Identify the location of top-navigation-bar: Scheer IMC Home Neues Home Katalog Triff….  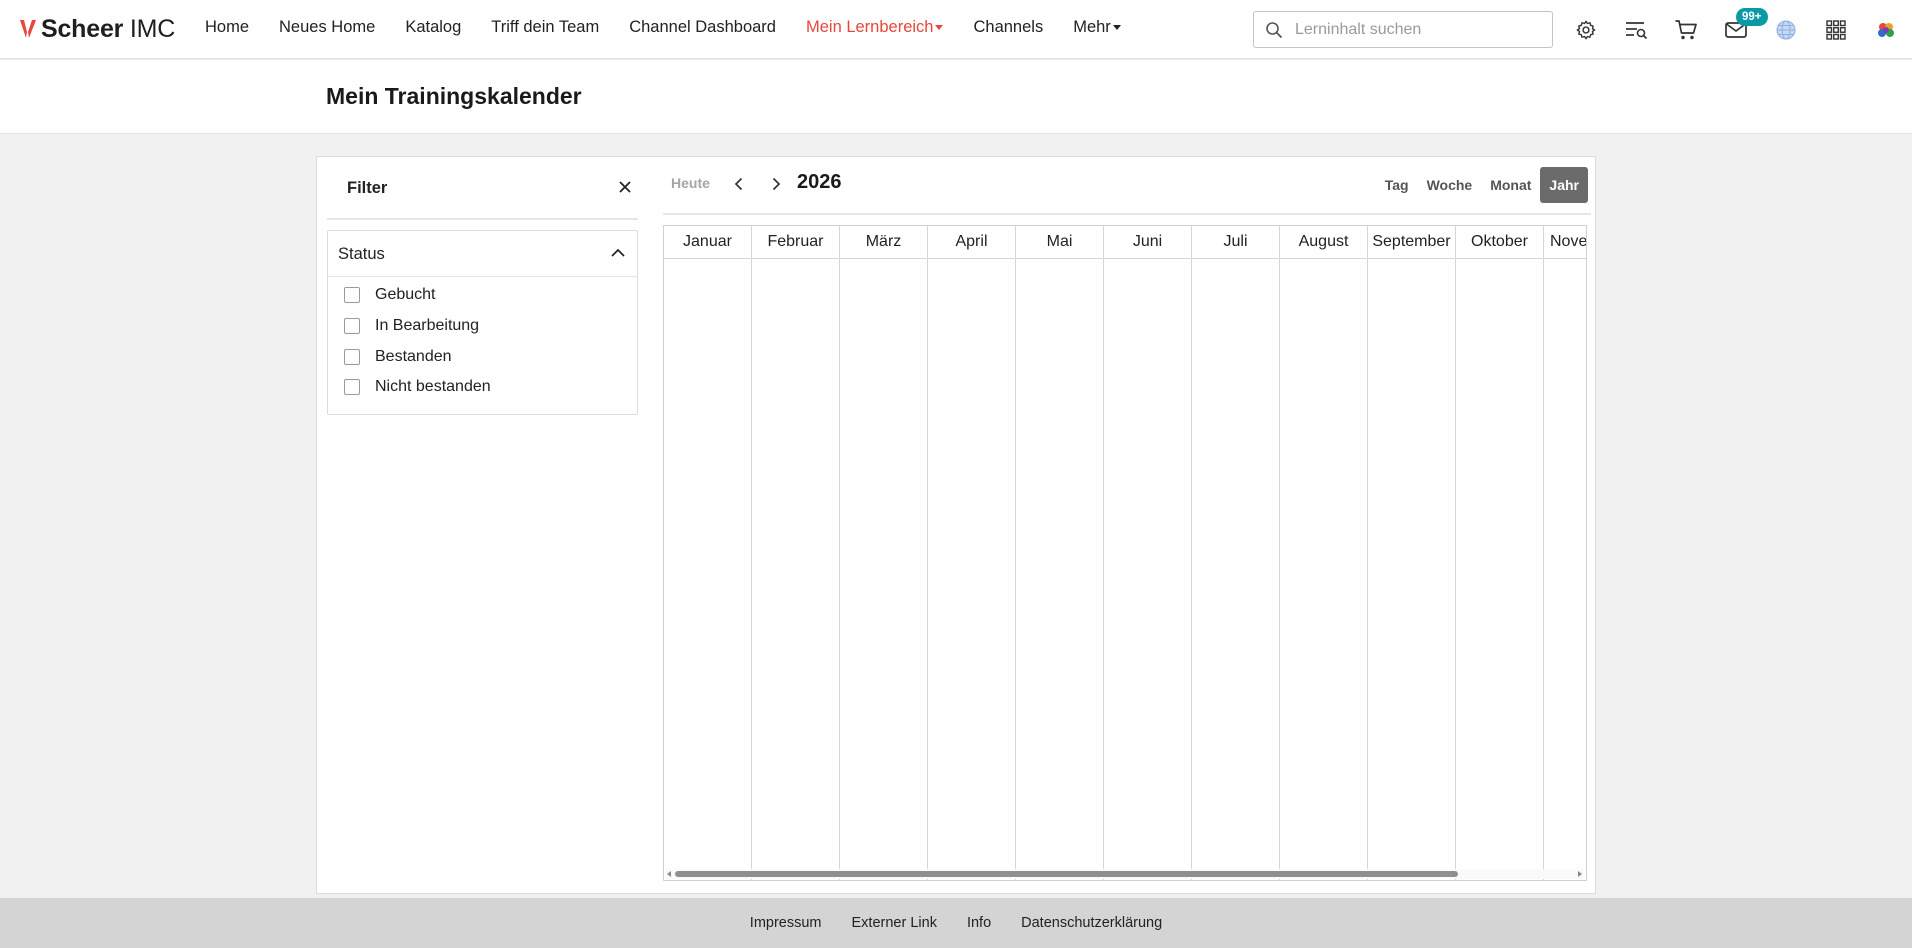
(956, 29).